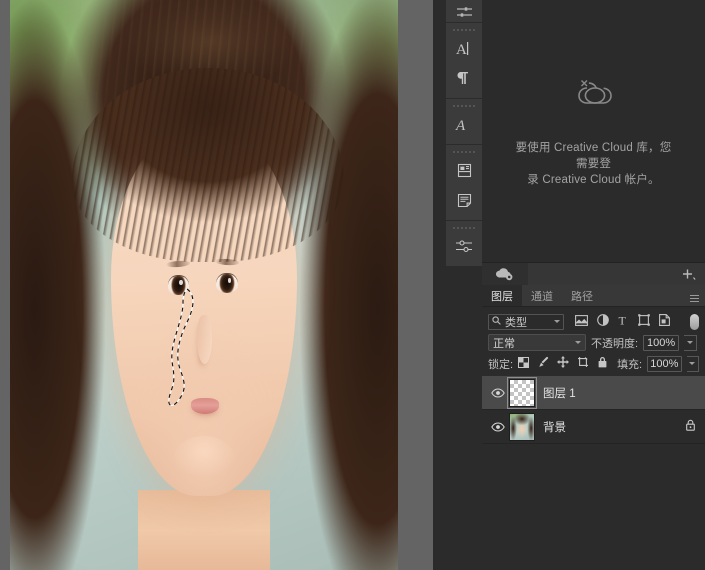 The image size is (705, 570). I want to click on tab-layers: 图层, so click(502, 295).